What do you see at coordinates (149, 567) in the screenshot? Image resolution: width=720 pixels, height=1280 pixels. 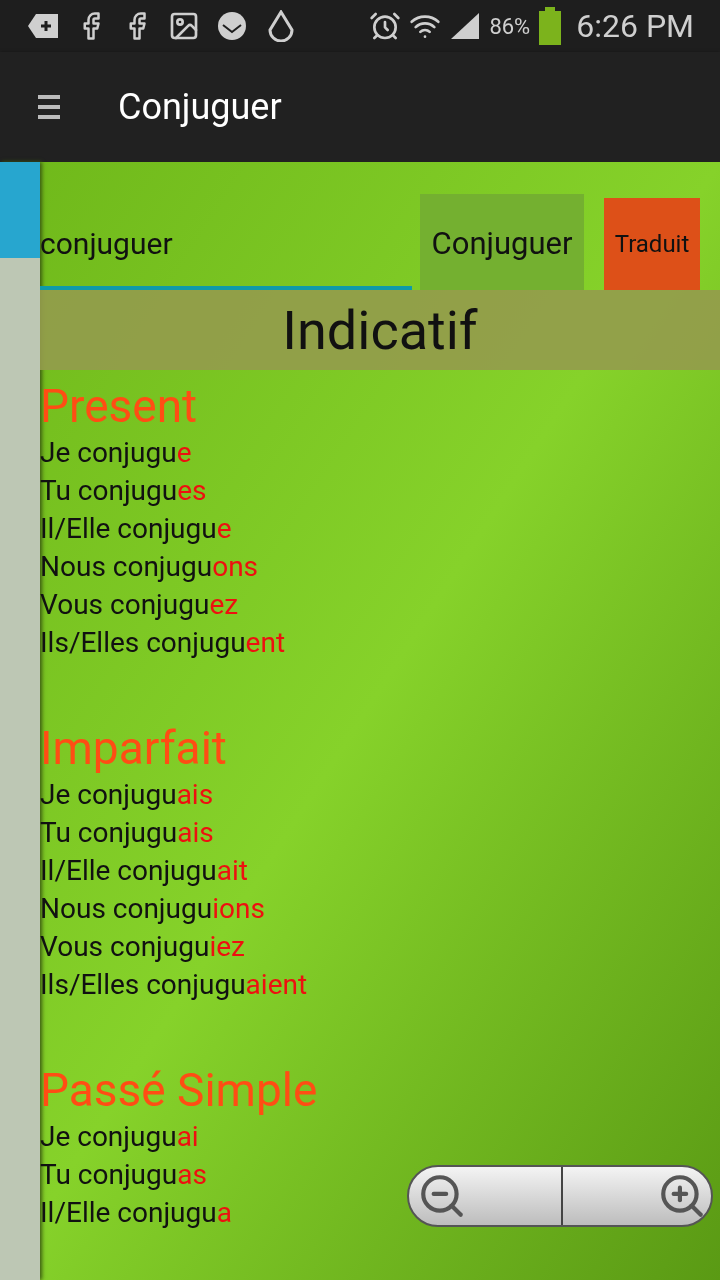 I see `conjugation-line: Nous conjuguons` at bounding box center [149, 567].